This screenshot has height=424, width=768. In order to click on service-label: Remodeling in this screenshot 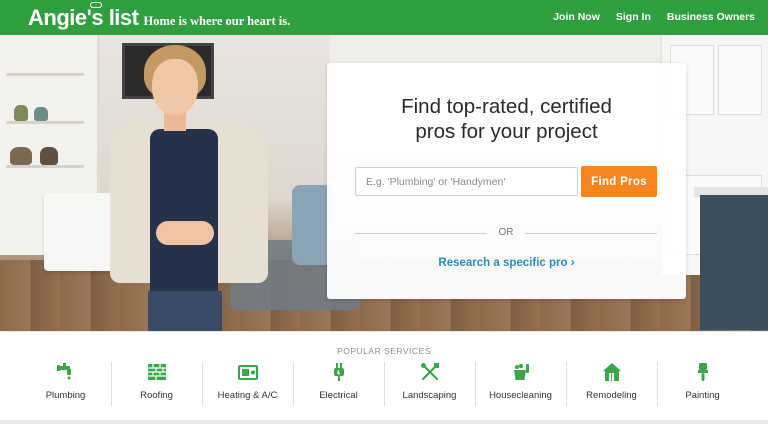, I will do `click(611, 395)`.